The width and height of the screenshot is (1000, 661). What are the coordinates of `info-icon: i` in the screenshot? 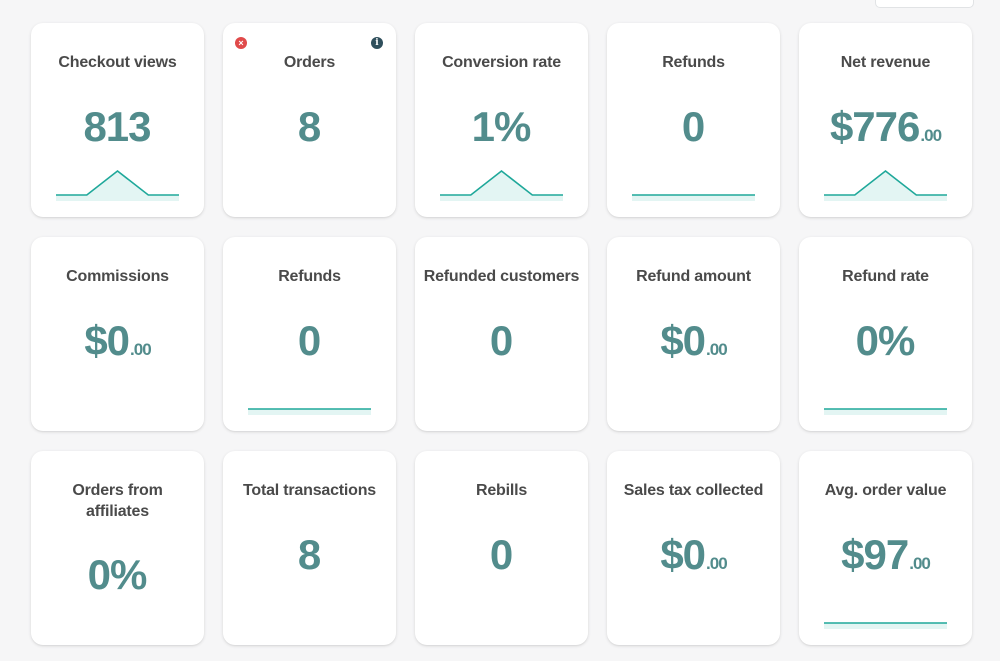 It's located at (377, 43).